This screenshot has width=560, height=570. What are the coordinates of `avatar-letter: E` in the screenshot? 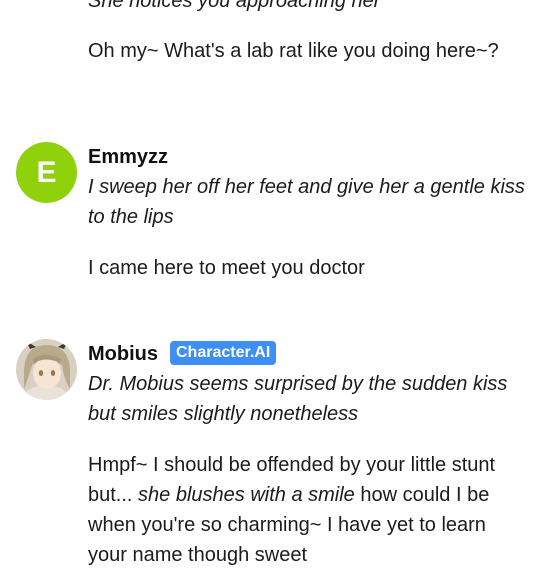 It's located at (46, 172).